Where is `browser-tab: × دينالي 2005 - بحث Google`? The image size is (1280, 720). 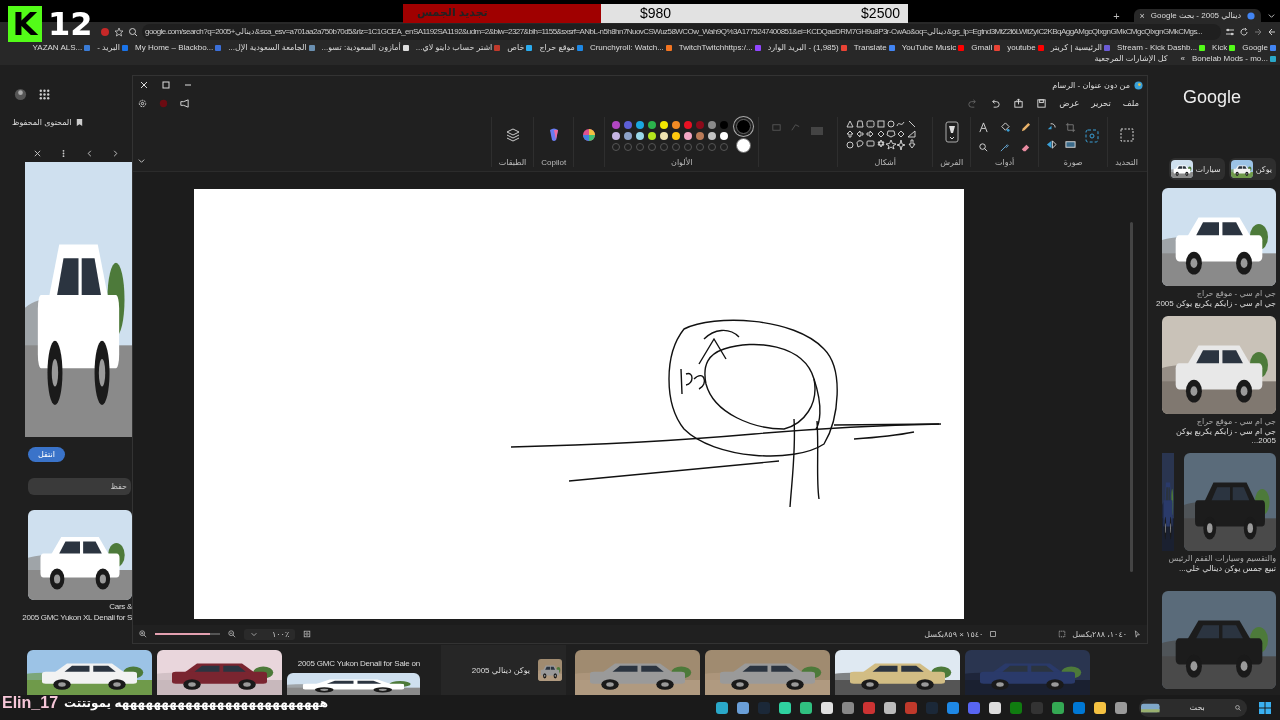 browser-tab: × دينالي 2005 - بحث Google is located at coordinates (1197, 15).